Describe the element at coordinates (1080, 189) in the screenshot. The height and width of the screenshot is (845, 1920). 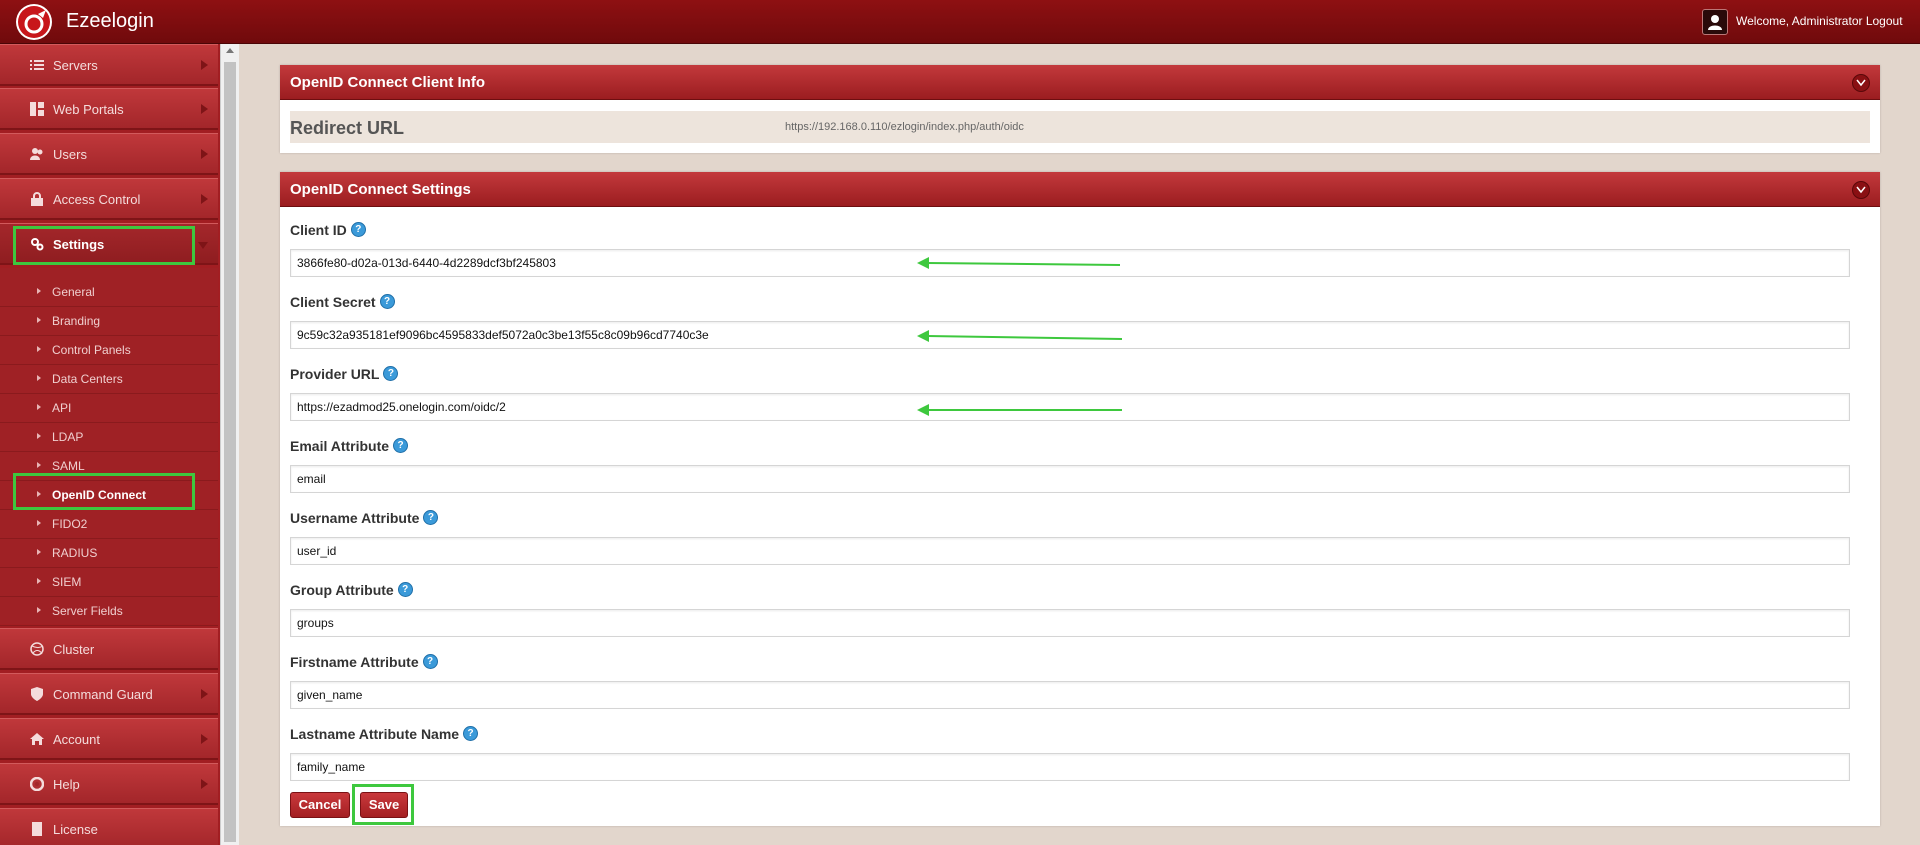
I see `openid-settings-header: OpenID Connect Settings` at that location.